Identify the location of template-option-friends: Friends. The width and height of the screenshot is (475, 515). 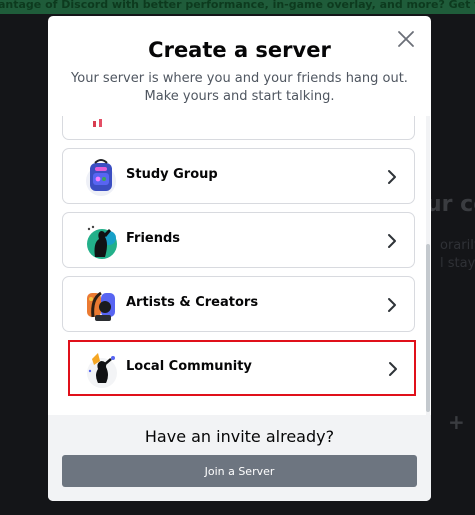
(238, 240).